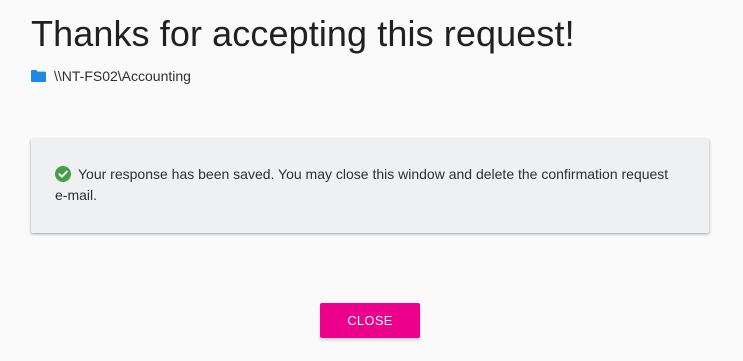  I want to click on share-path: \\NT-FS02\Accounting, so click(111, 76).